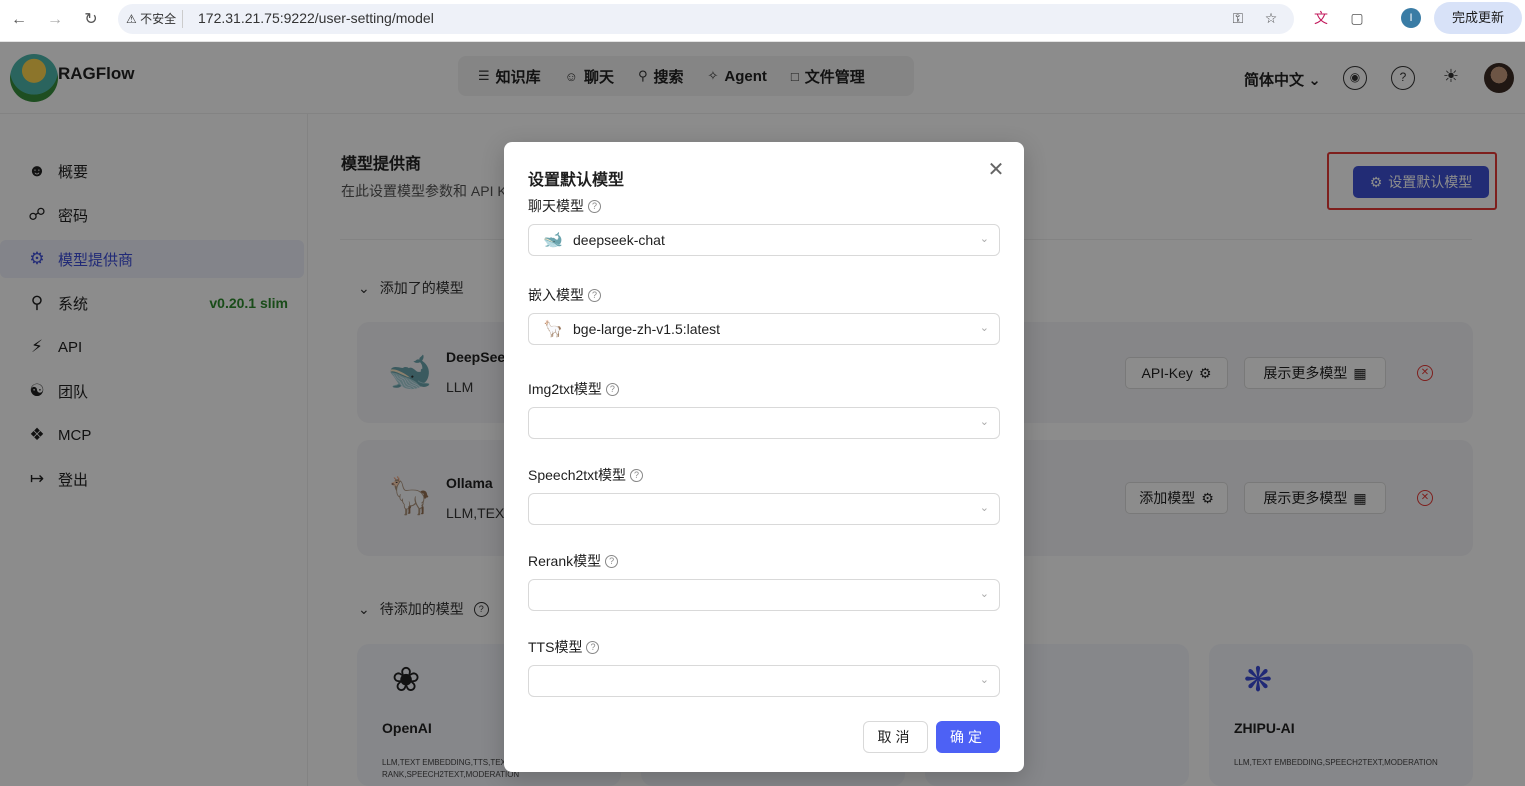 Image resolution: width=1525 pixels, height=786 pixels. Describe the element at coordinates (764, 240) in the screenshot. I see `chat-model-select: 🐋 deepseek-chat ⌄` at that location.